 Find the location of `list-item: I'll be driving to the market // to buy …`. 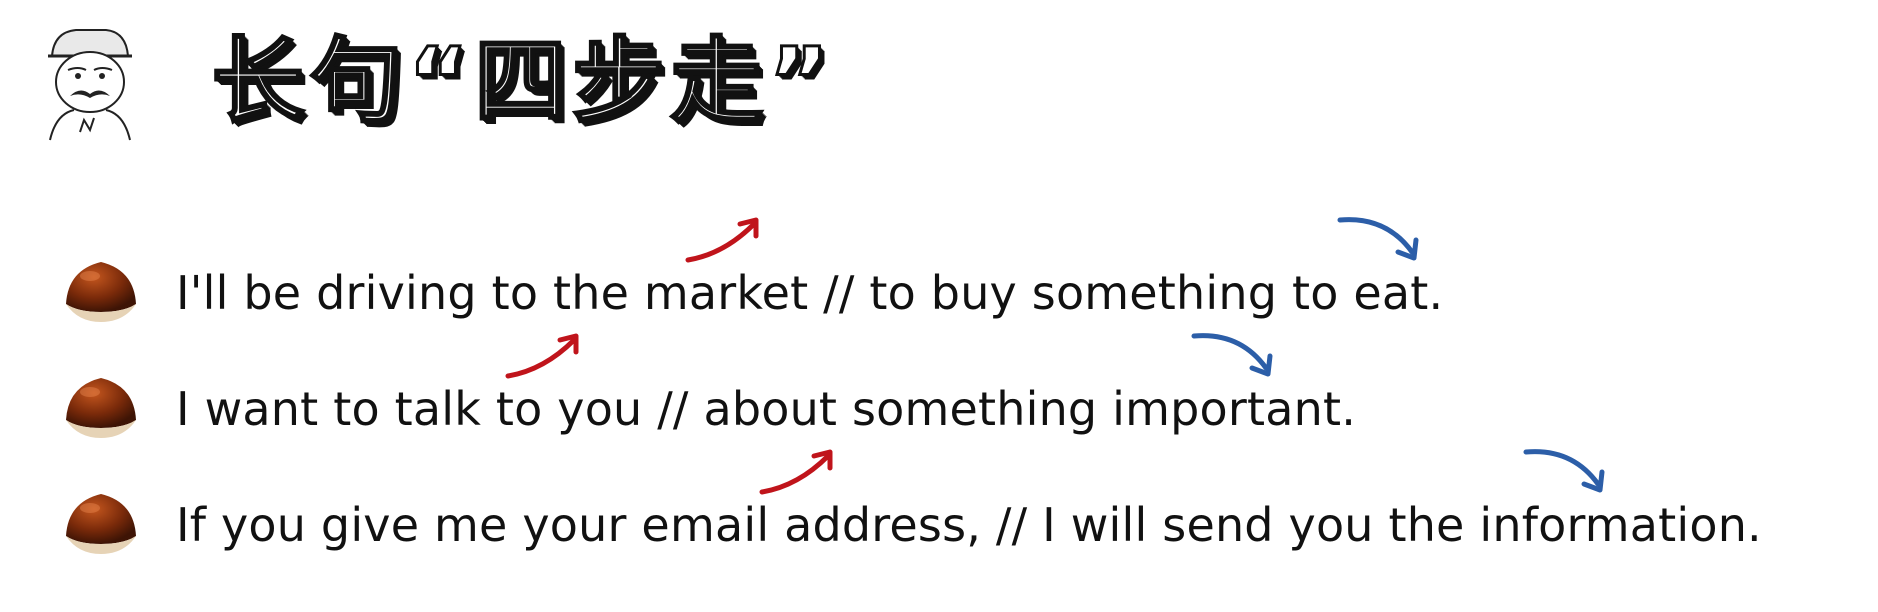

list-item: I'll be driving to the market // to buy … is located at coordinates (753, 293).